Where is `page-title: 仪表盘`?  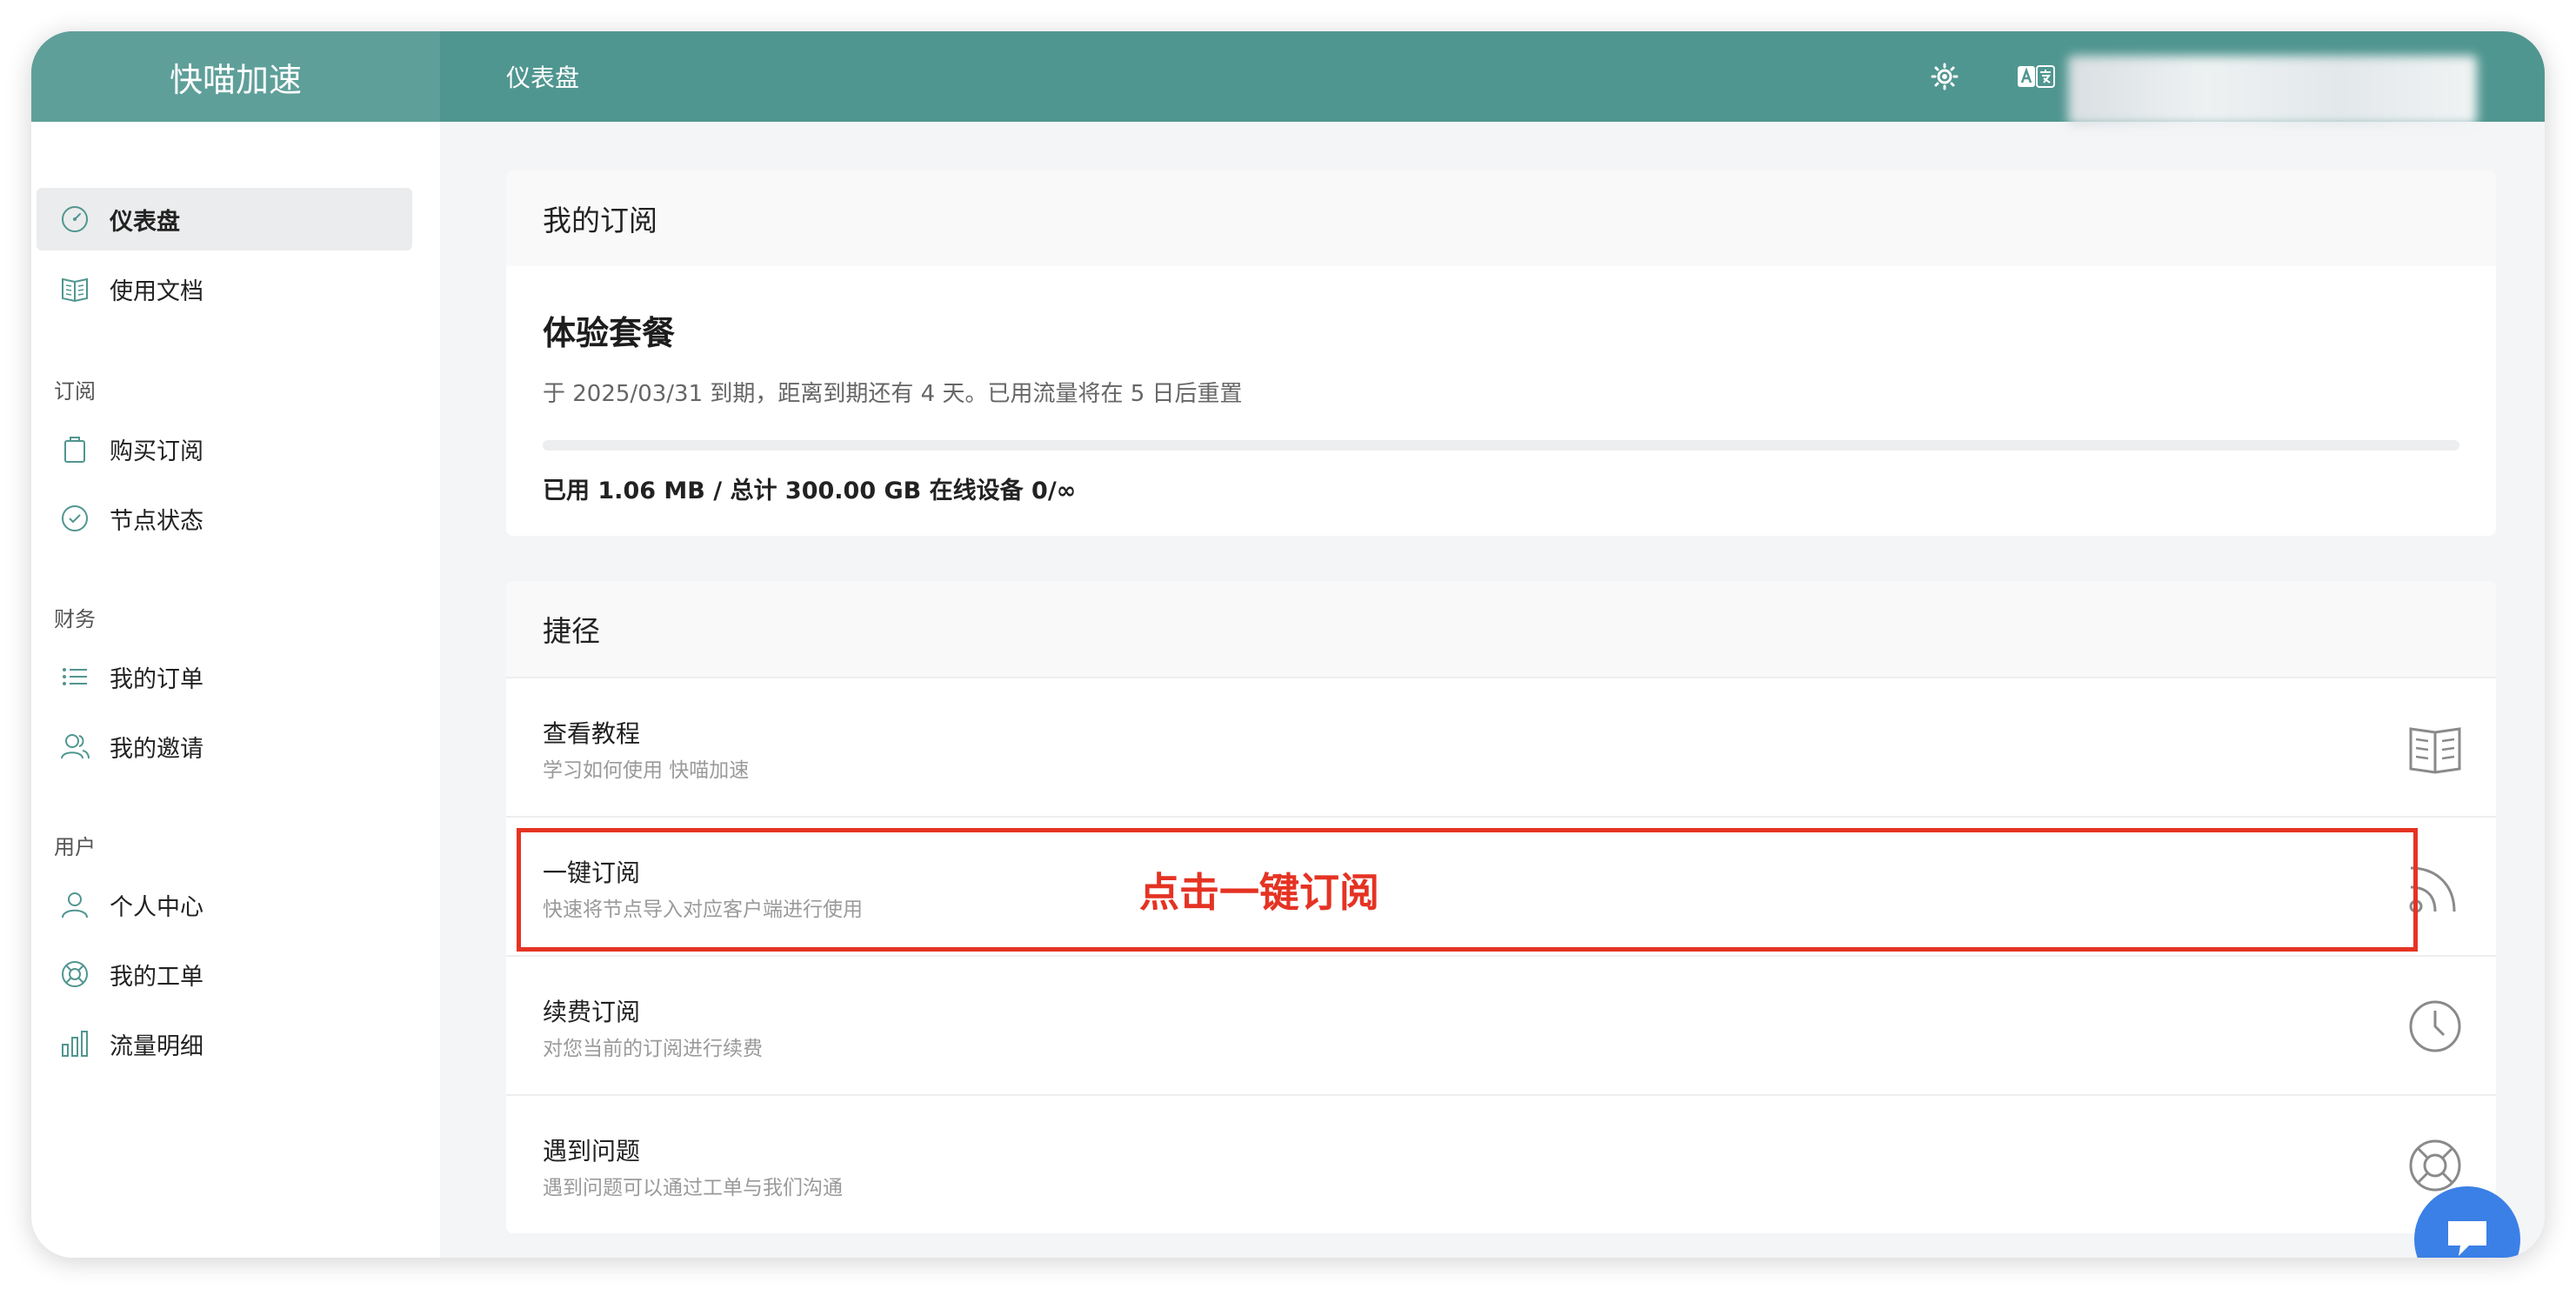 page-title: 仪表盘 is located at coordinates (543, 77).